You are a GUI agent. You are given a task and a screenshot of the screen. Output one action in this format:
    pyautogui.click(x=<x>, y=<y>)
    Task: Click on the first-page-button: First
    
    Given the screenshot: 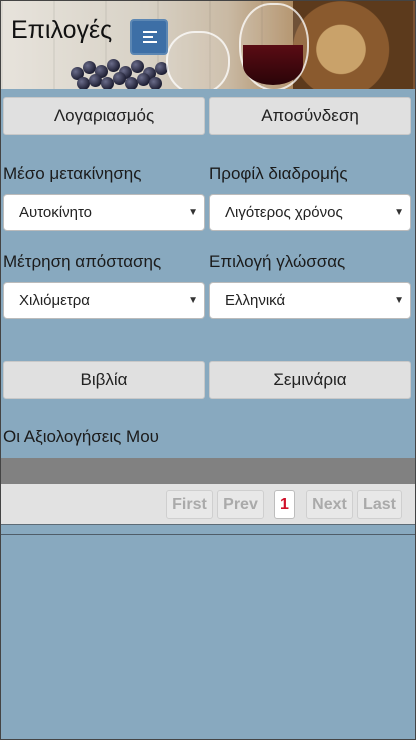 What is the action you would take?
    pyautogui.click(x=189, y=504)
    